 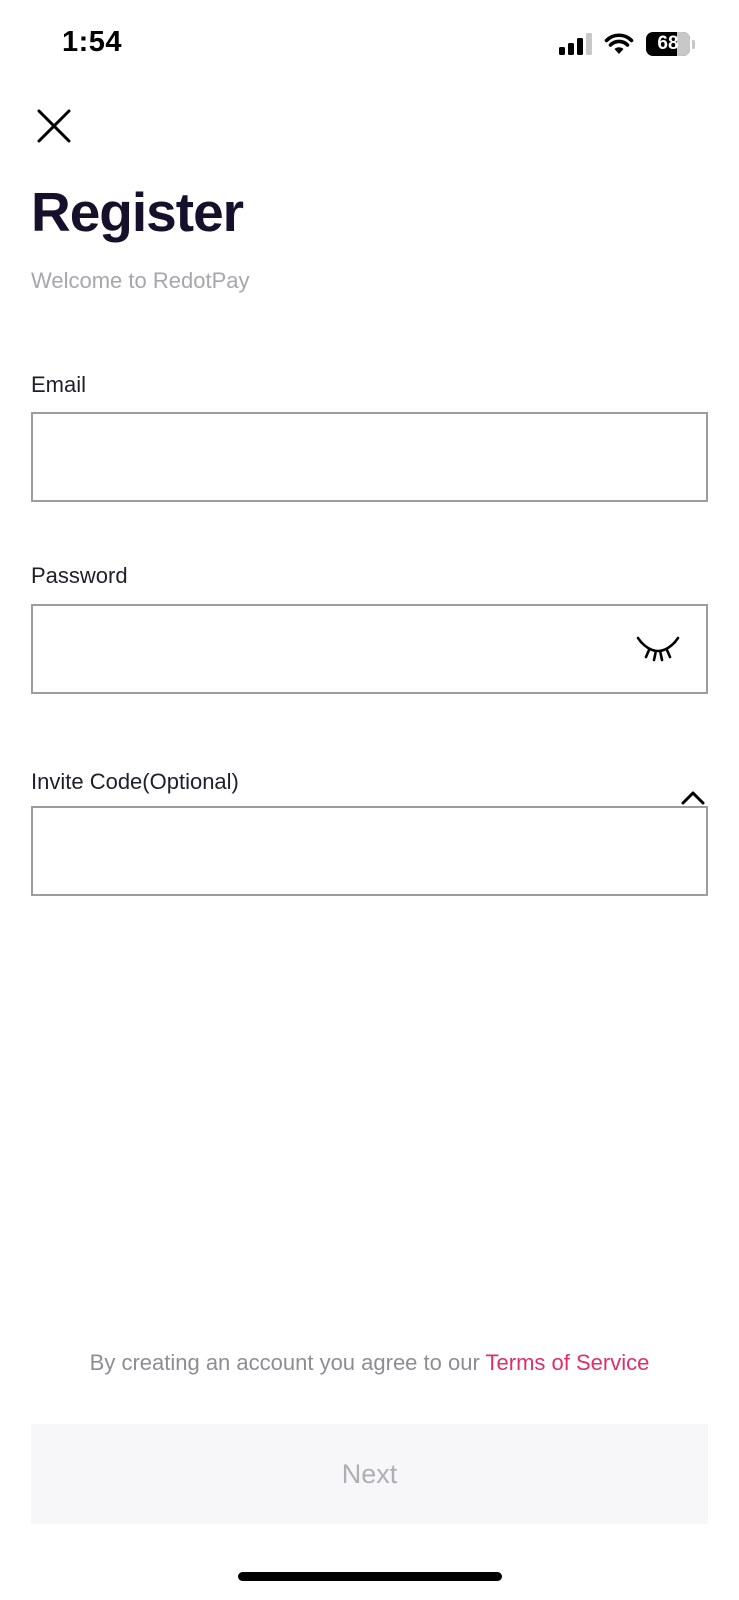 I want to click on eye-closed-icon, so click(x=658, y=649).